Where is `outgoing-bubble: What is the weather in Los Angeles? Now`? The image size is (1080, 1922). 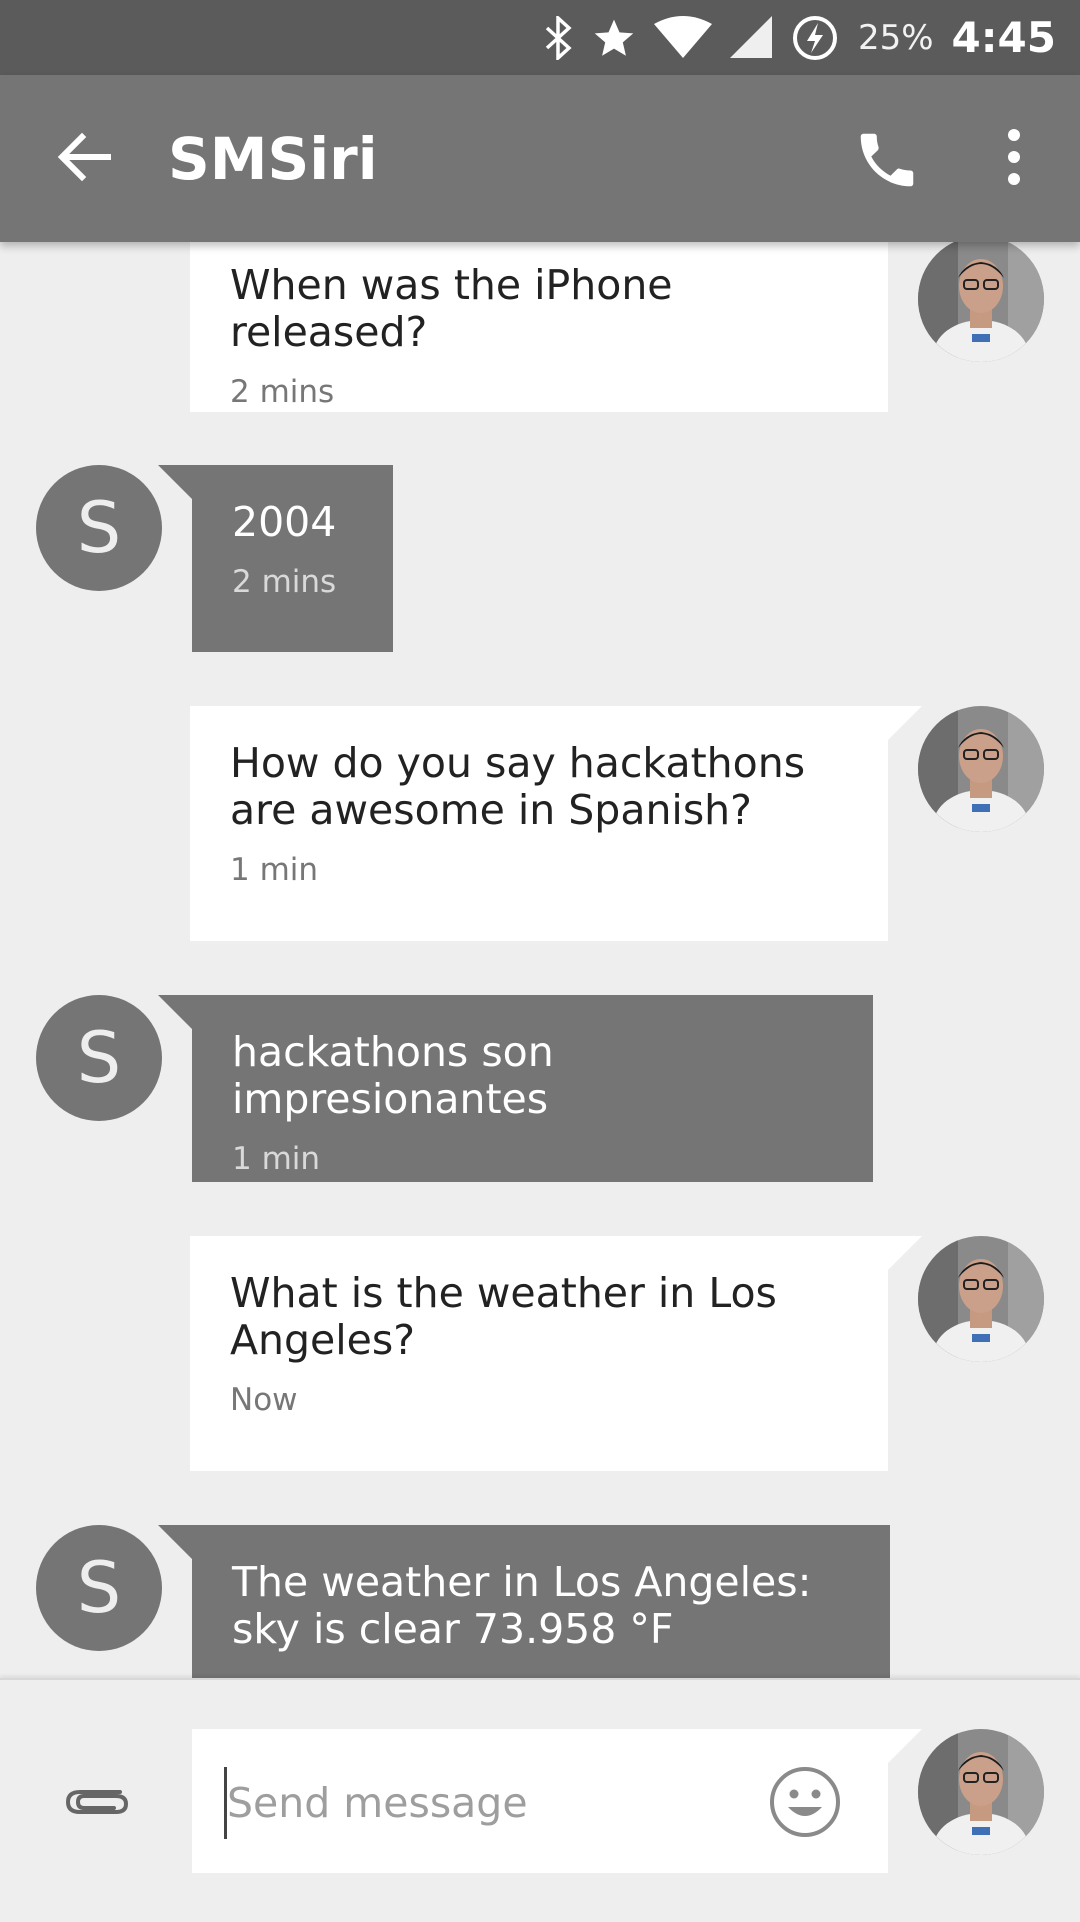 outgoing-bubble: What is the weather in Los Angeles? Now is located at coordinates (539, 1353).